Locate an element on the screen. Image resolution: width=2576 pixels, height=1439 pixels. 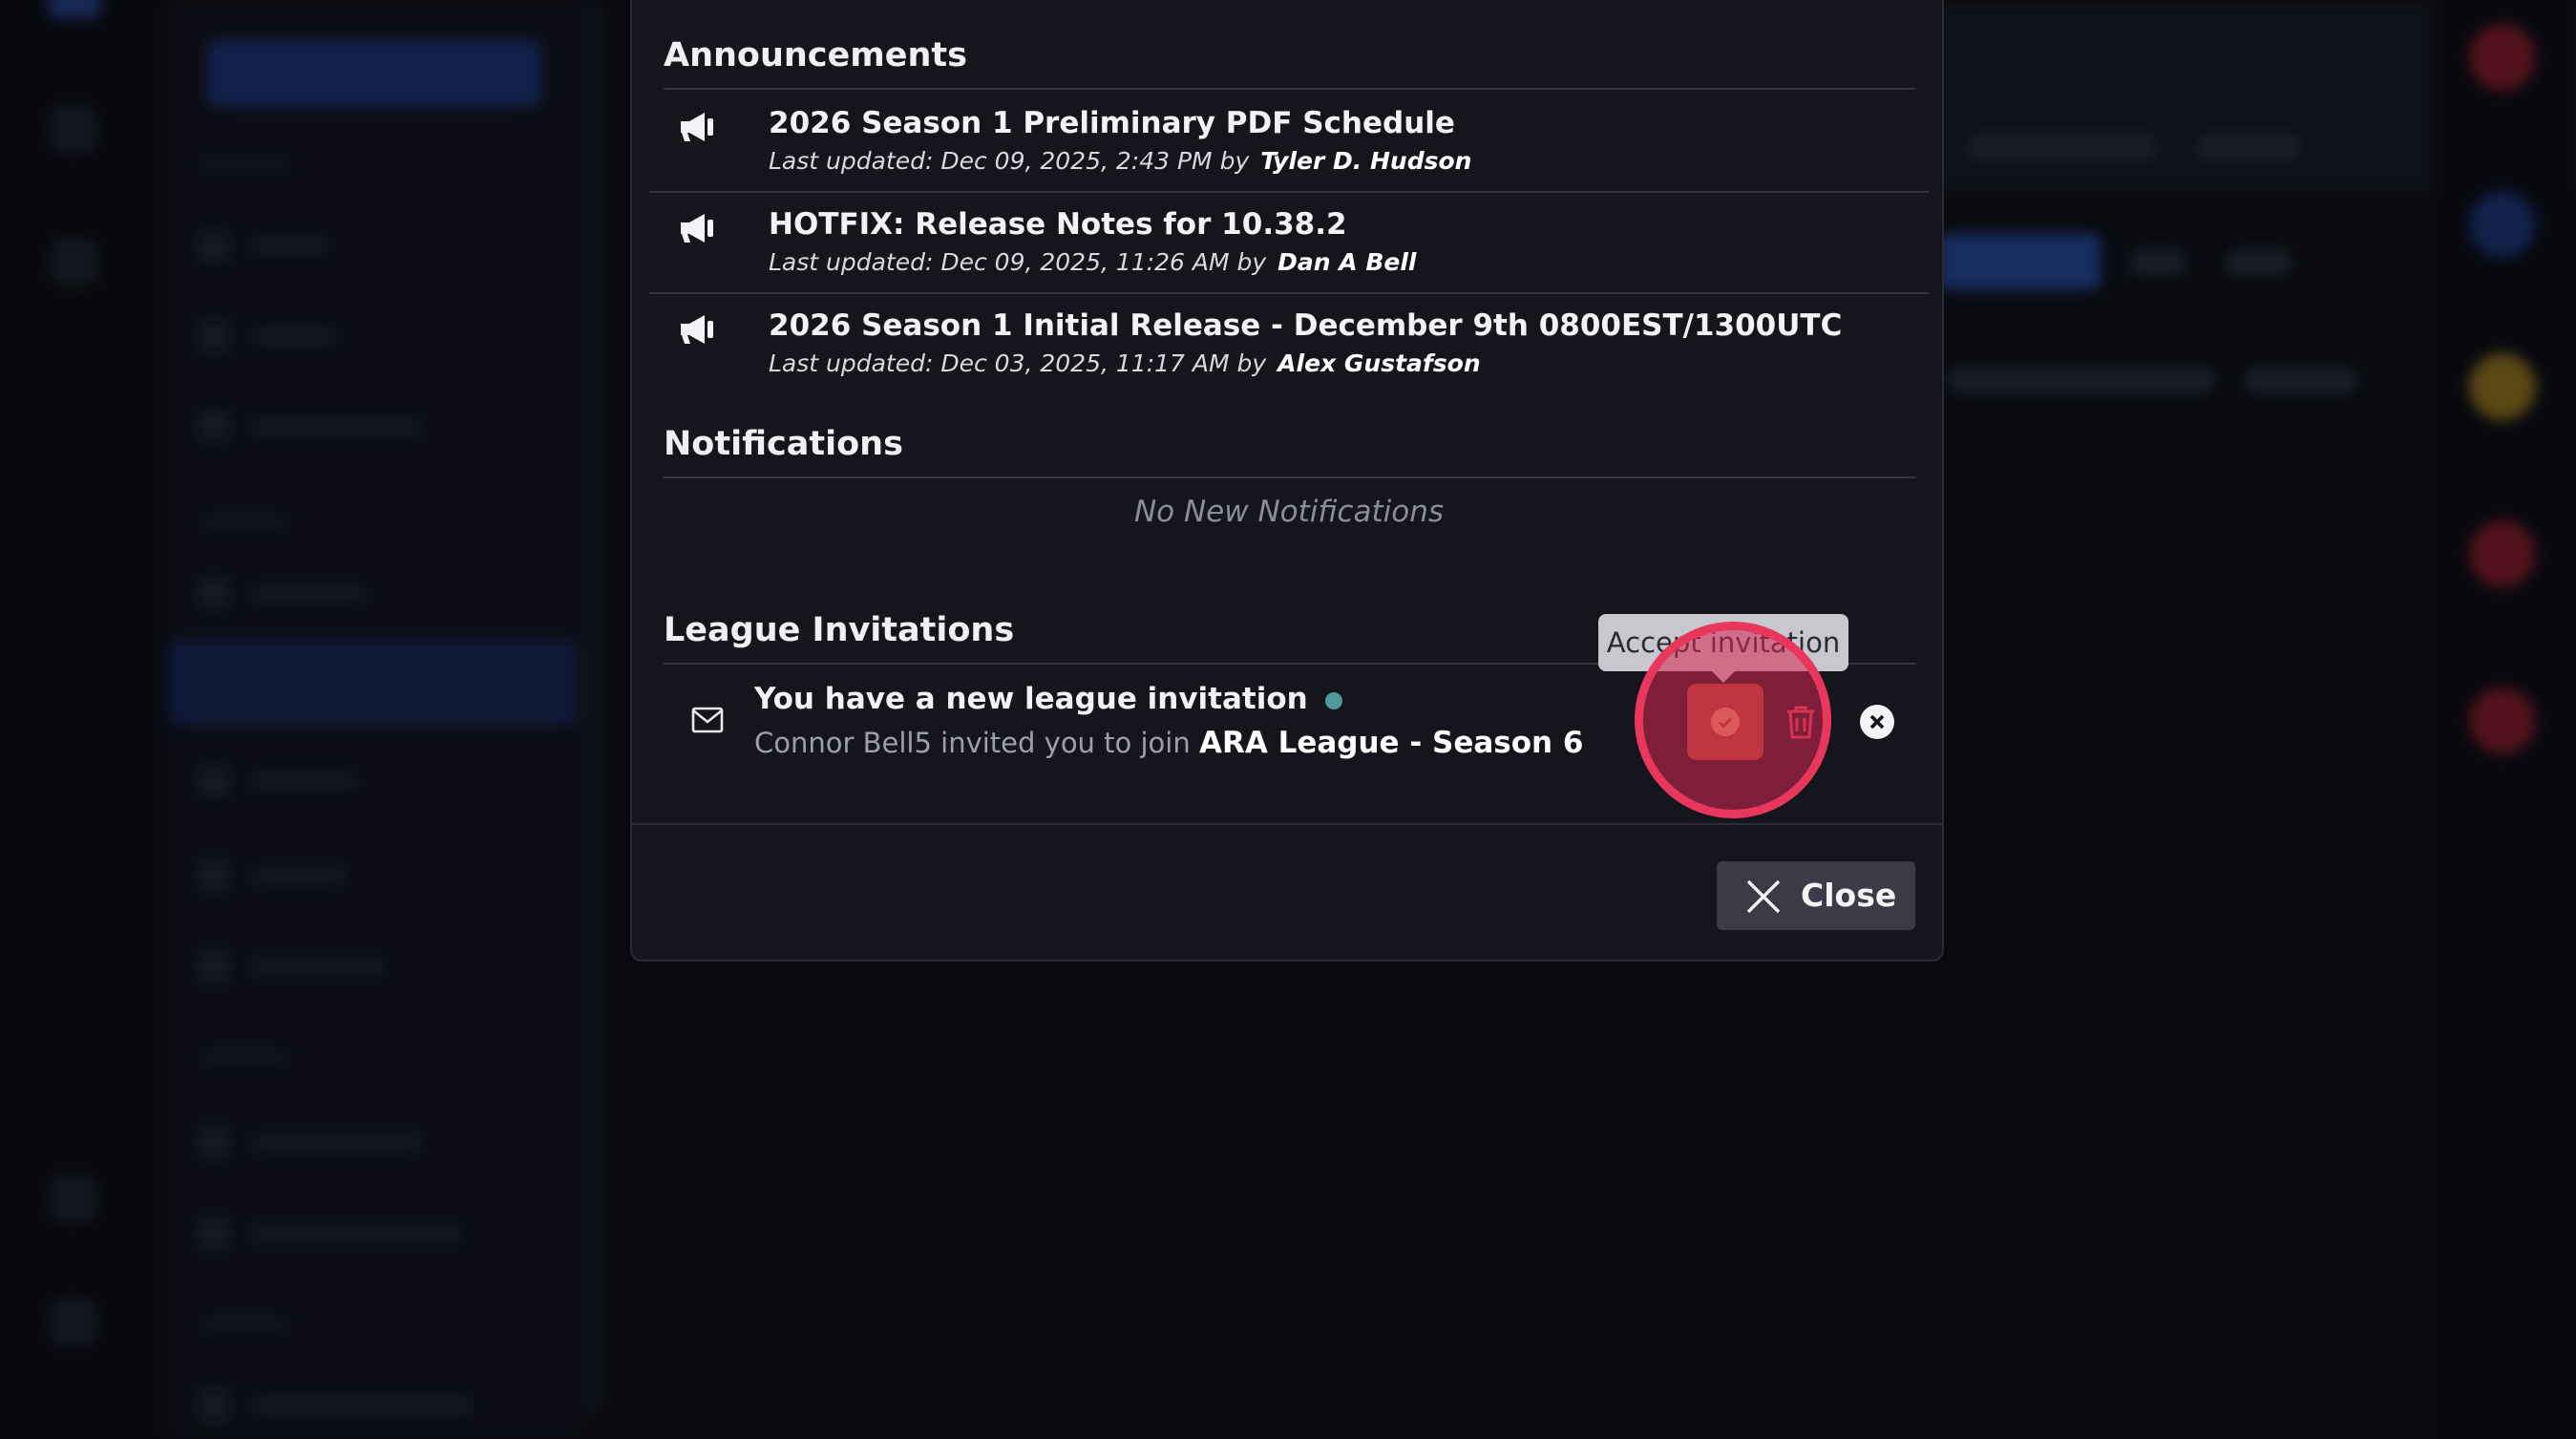
invitations-heading: League Invitations is located at coordinates (839, 630).